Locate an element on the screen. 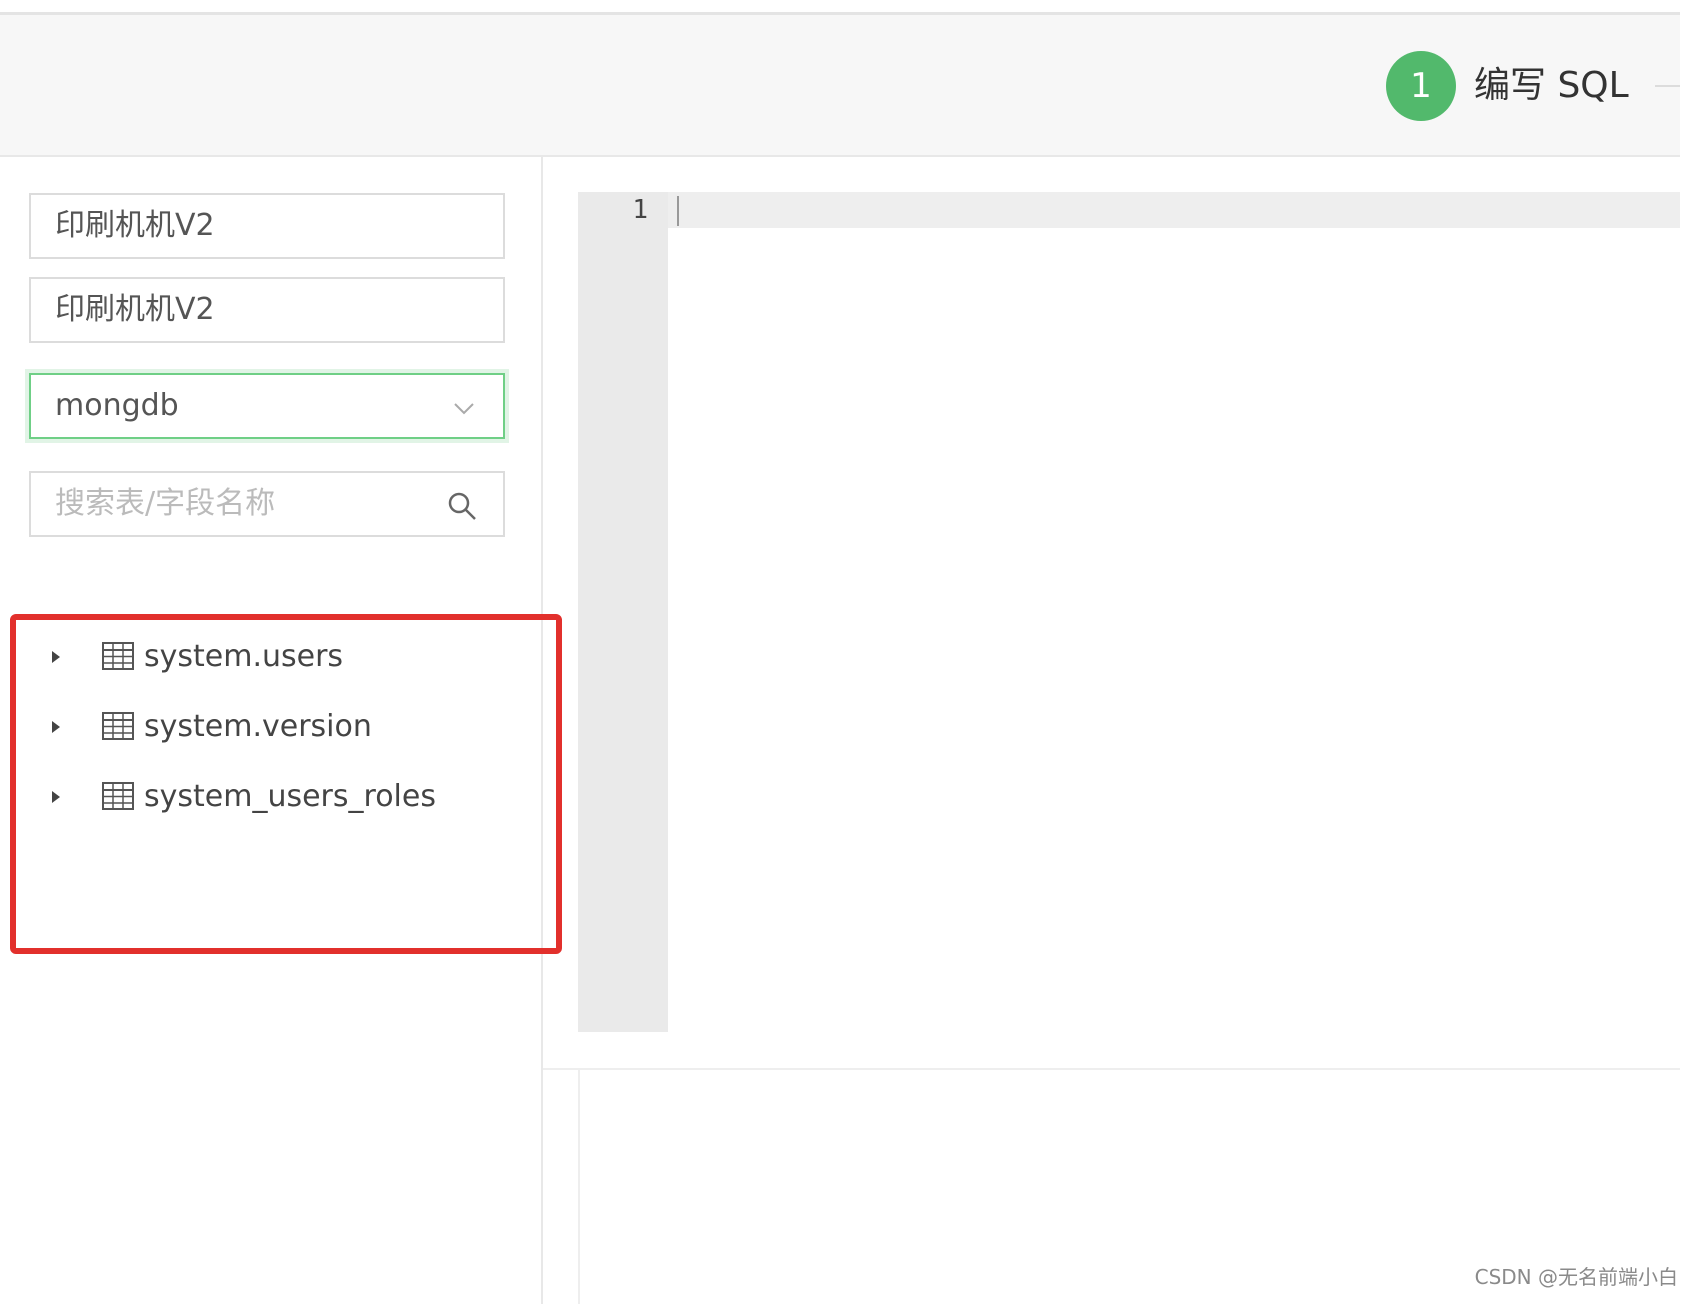 The image size is (1694, 1304). text-cursor is located at coordinates (678, 211).